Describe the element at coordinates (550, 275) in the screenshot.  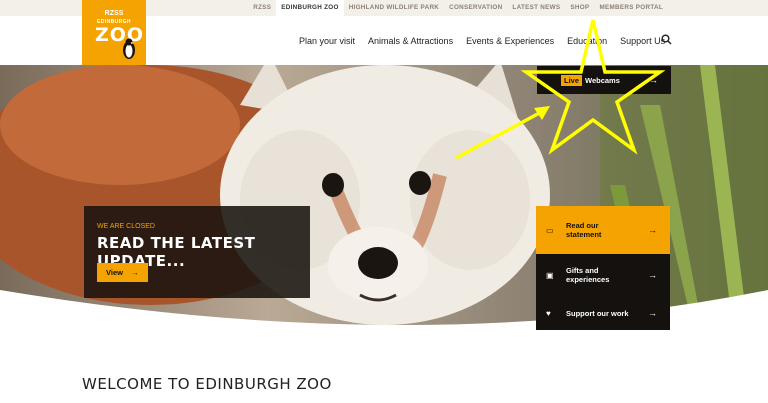
I see `gift-icon: ▣` at that location.